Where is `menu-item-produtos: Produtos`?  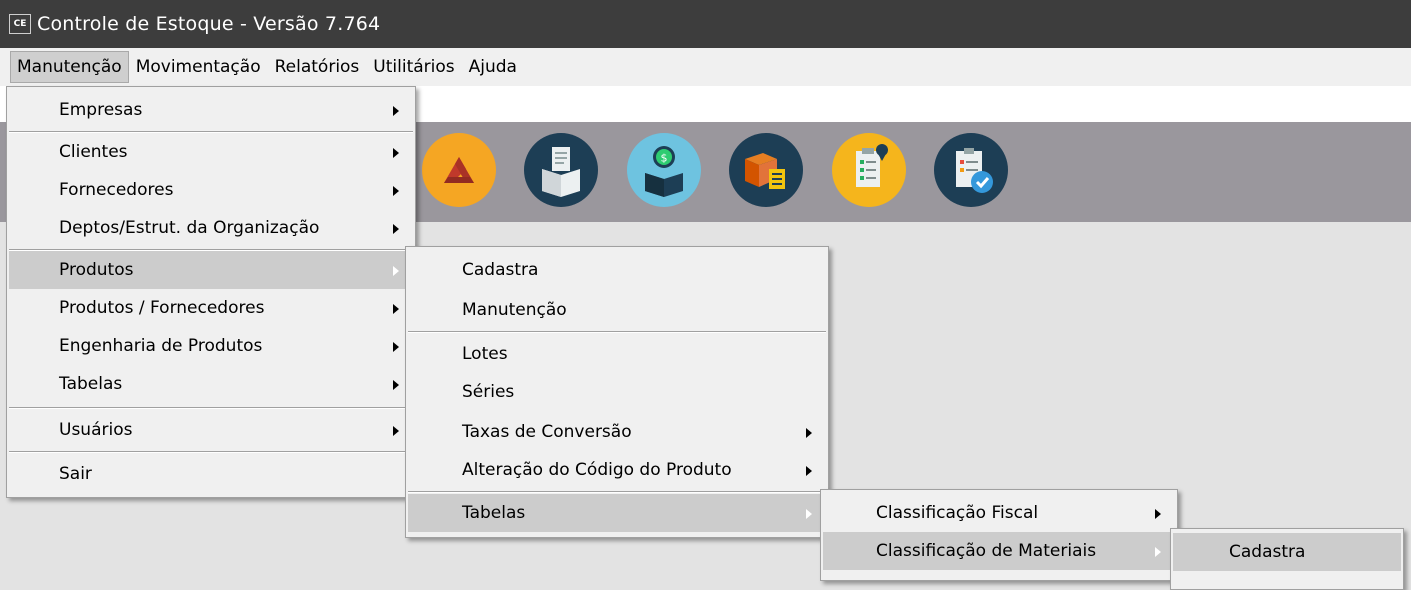
menu-item-produtos: Produtos is located at coordinates (211, 270).